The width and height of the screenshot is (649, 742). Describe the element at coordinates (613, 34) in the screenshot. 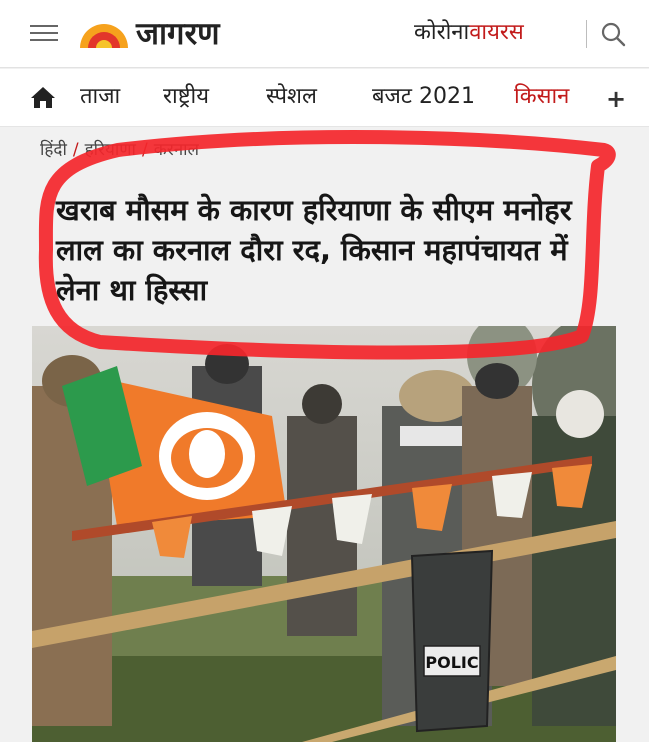

I see `search-icon` at that location.